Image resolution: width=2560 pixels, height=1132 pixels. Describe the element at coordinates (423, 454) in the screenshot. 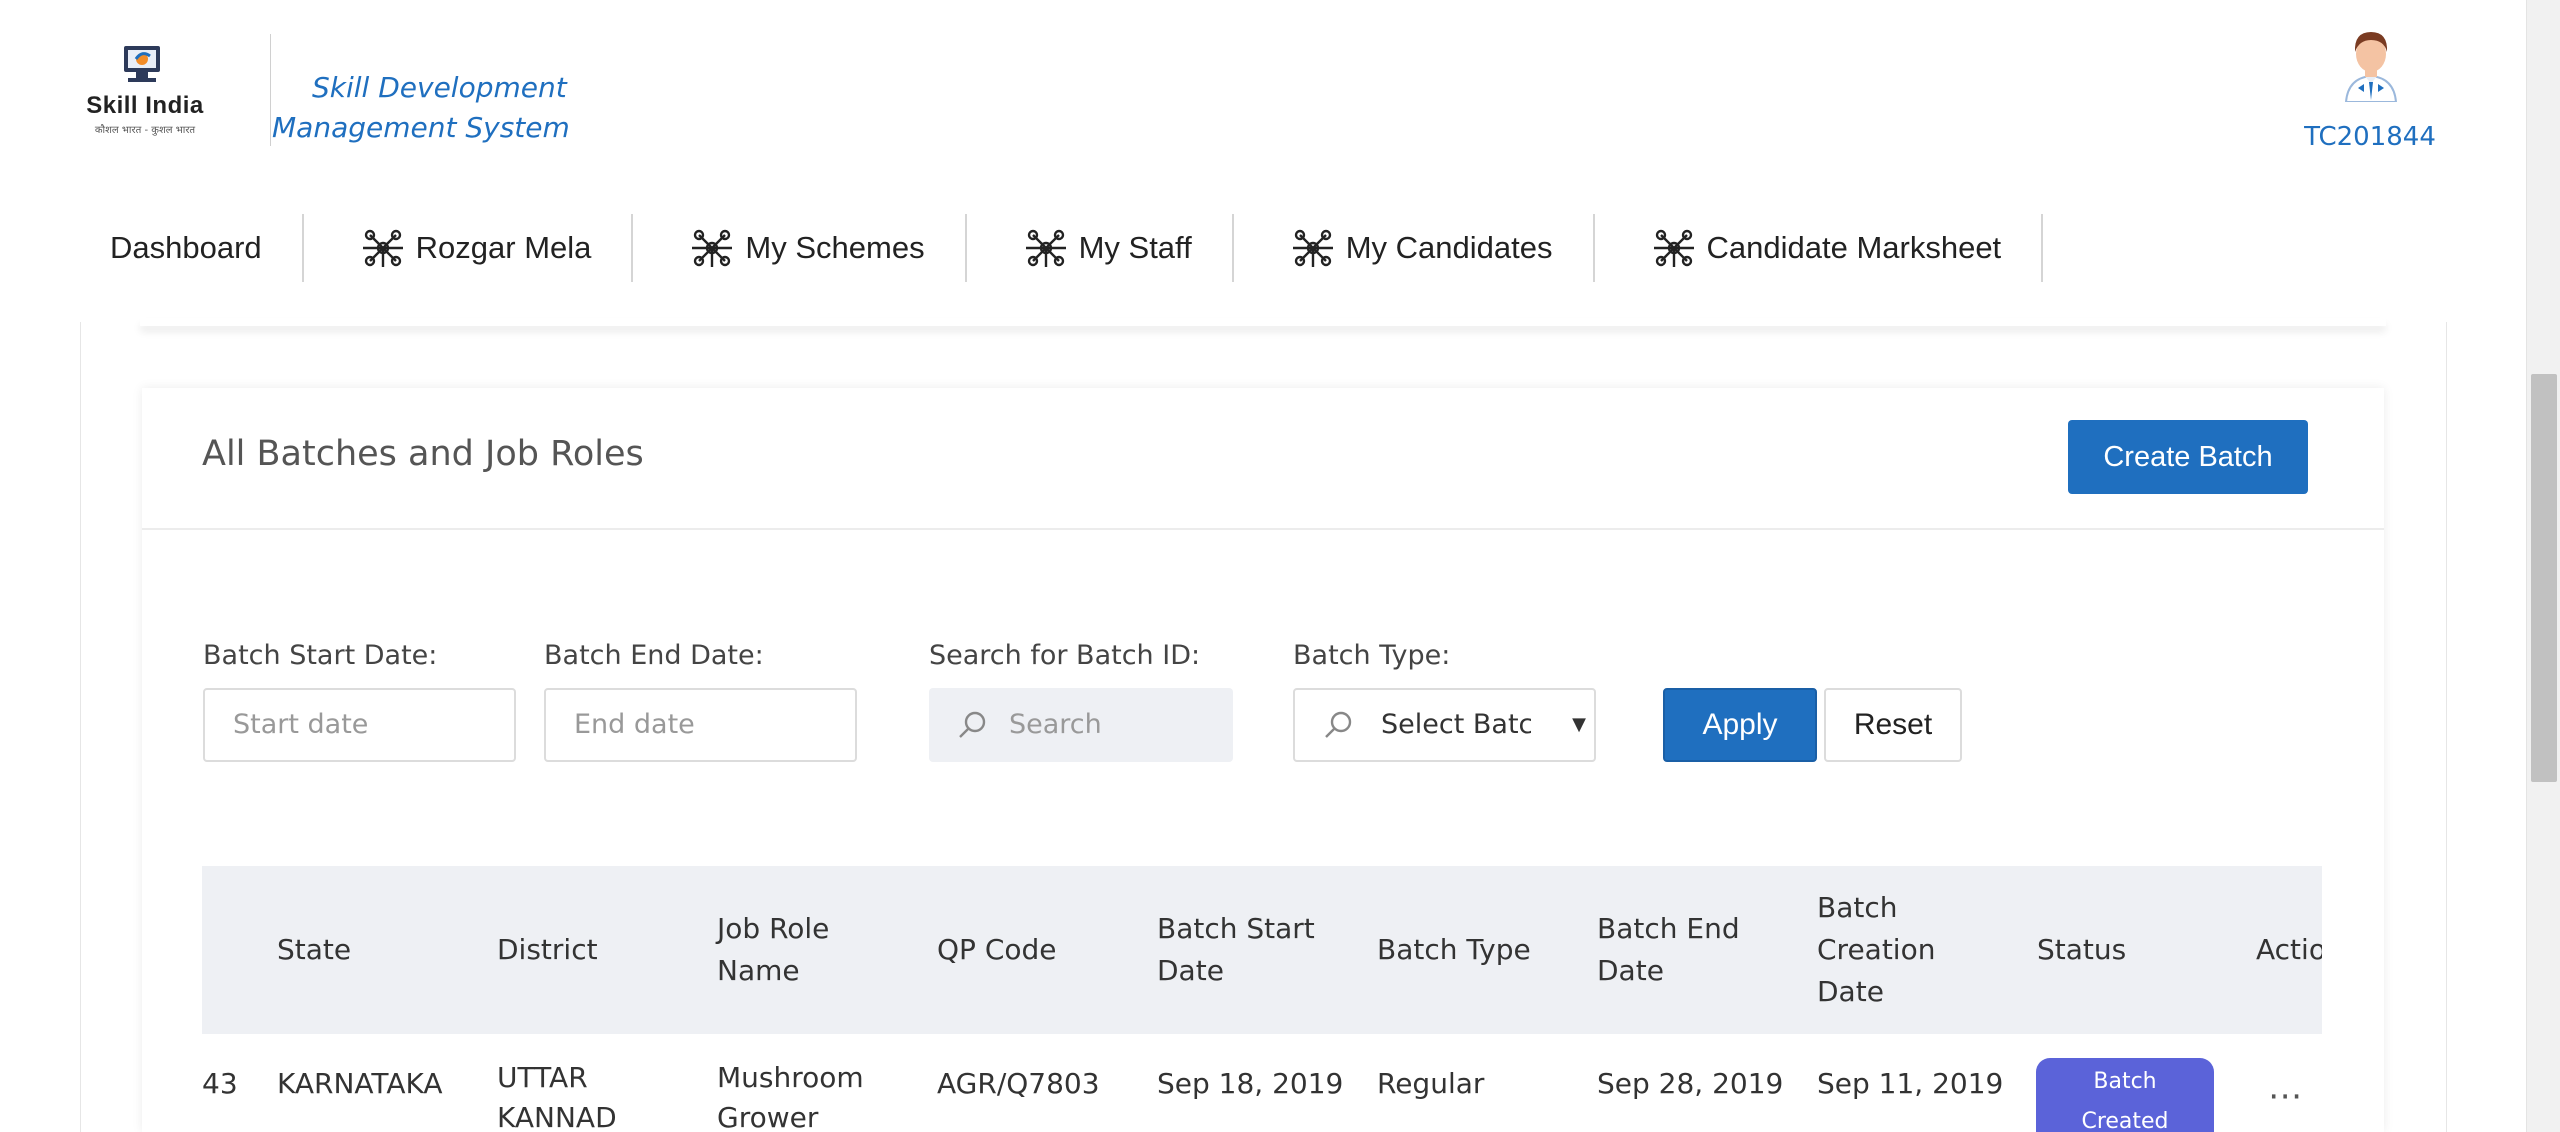

I see `card-title: All Batches and Job Roles` at that location.